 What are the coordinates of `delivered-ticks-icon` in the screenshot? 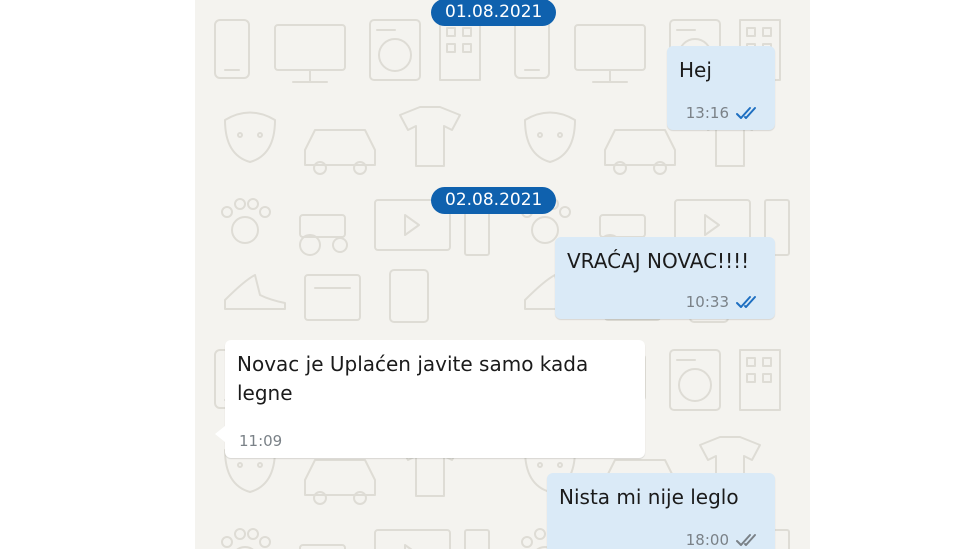 It's located at (748, 540).